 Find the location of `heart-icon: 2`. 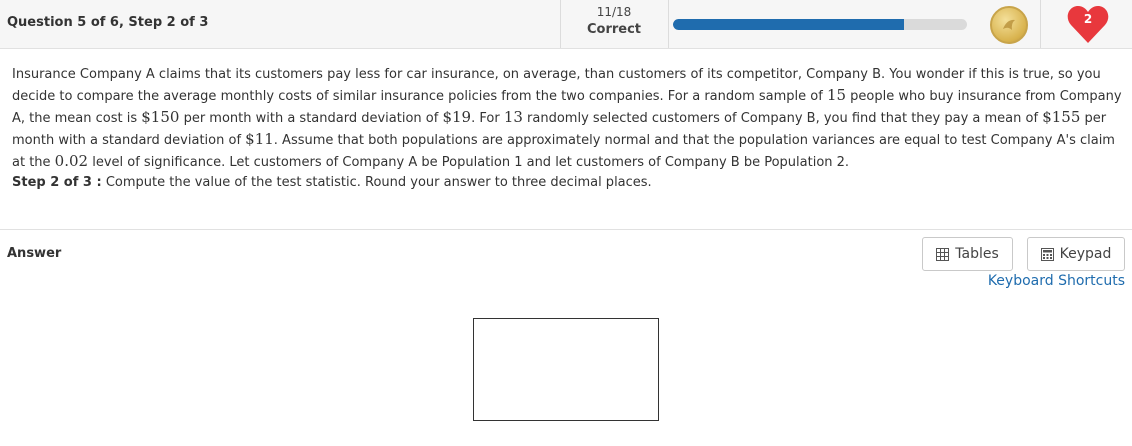

heart-icon: 2 is located at coordinates (1088, 24).